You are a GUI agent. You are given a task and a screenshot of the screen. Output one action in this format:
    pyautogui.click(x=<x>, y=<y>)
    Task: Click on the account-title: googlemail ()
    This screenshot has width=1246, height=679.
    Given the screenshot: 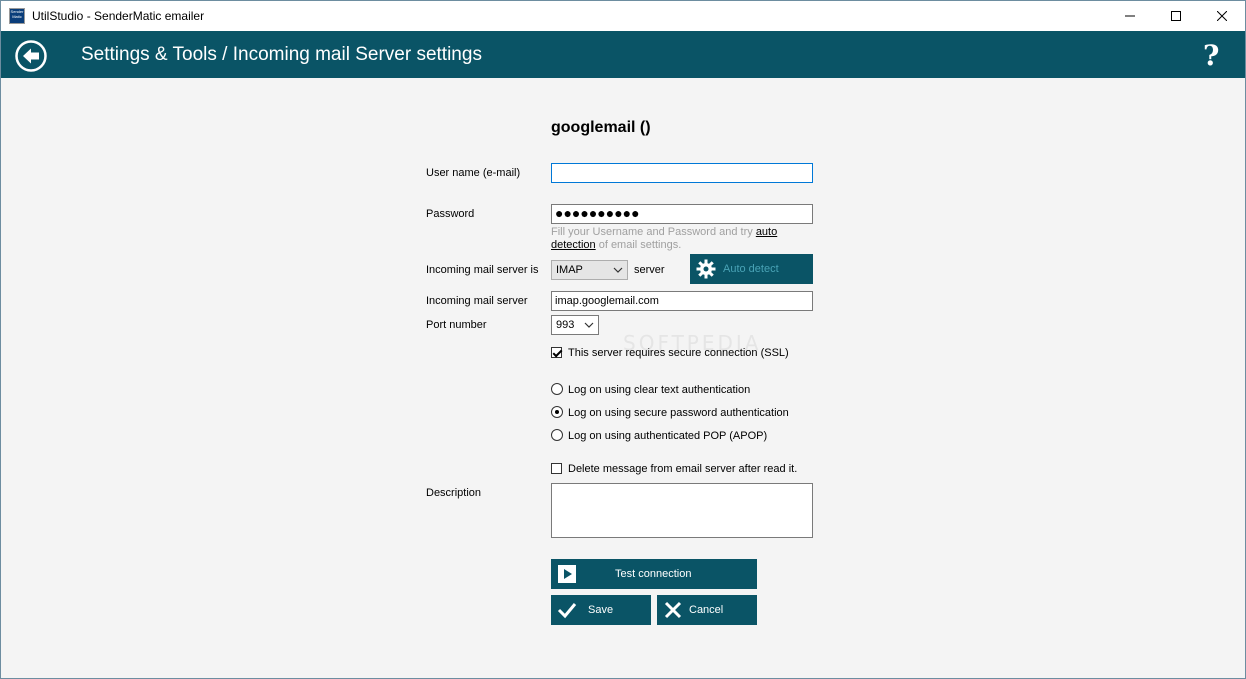 What is the action you would take?
    pyautogui.click(x=601, y=127)
    